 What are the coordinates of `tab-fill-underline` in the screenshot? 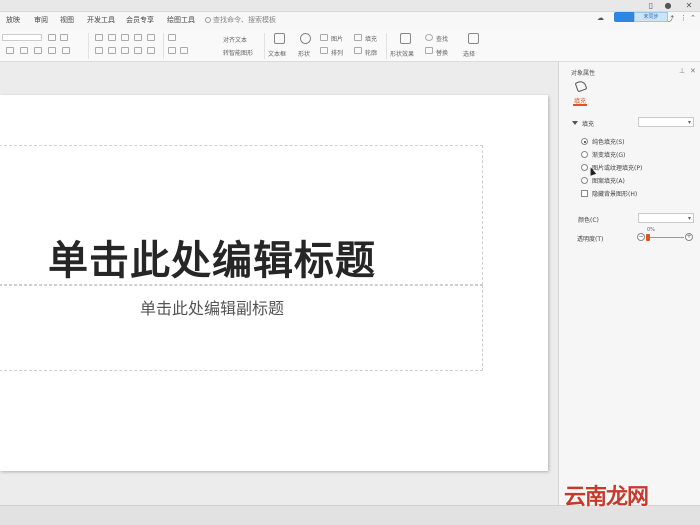 It's located at (580, 105).